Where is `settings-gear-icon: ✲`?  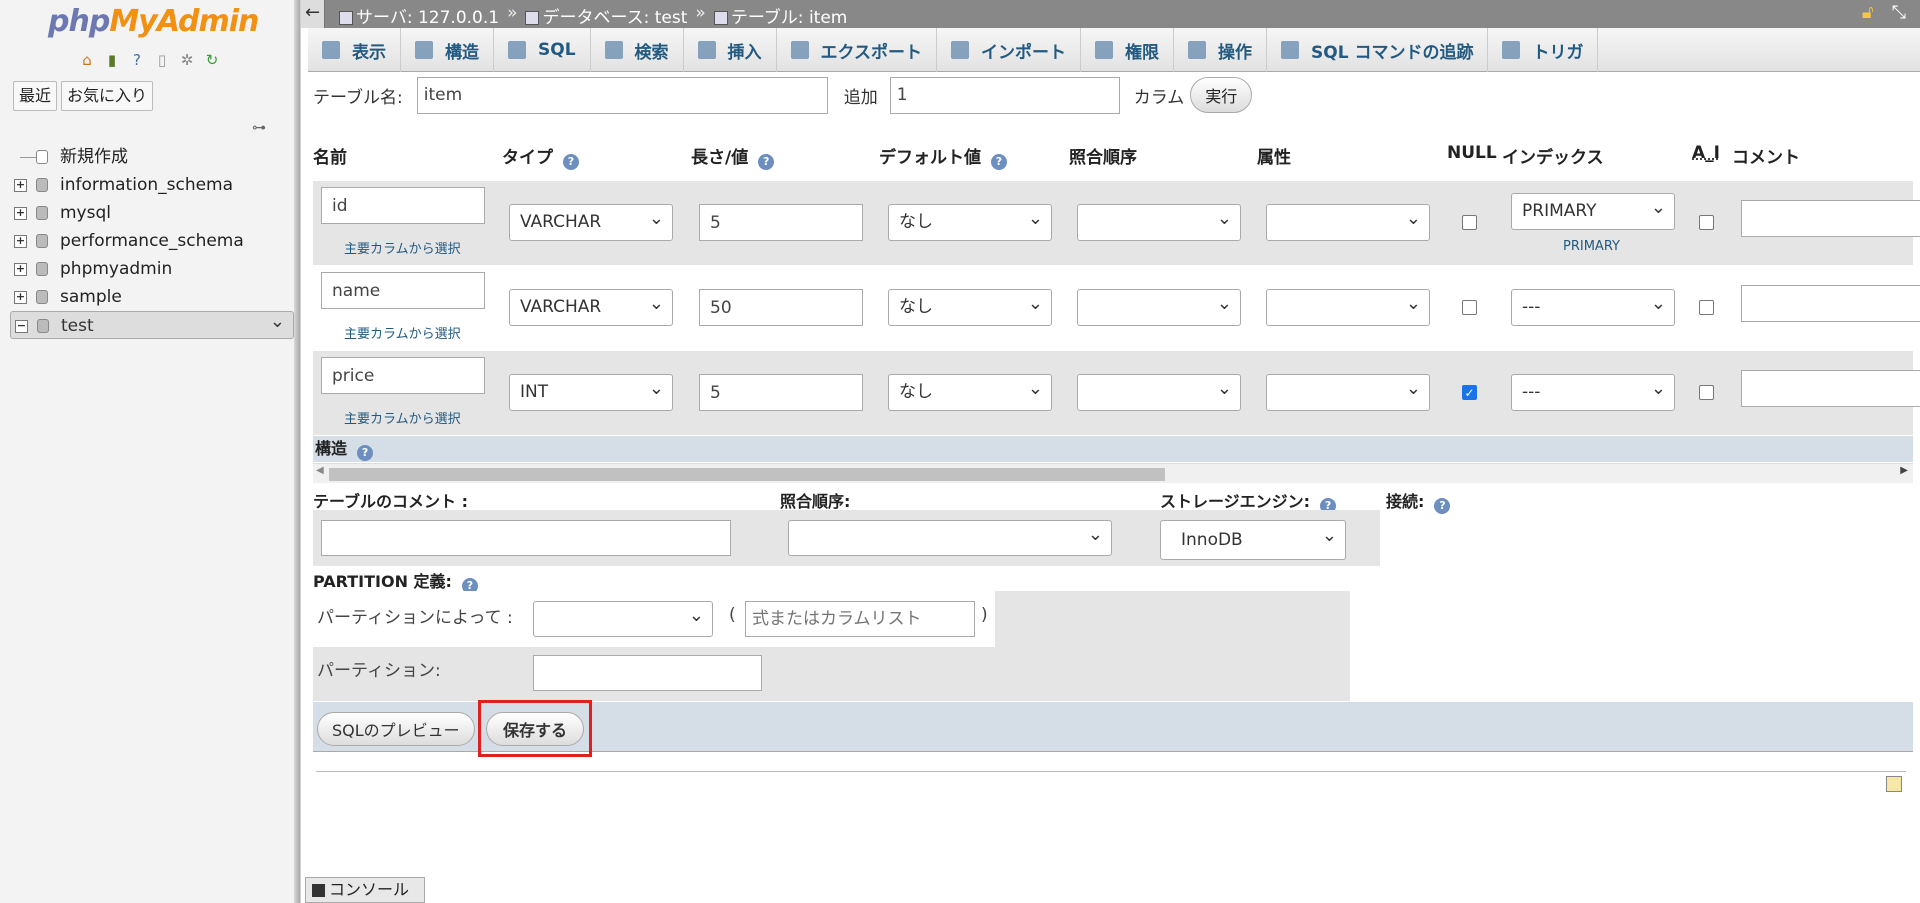 settings-gear-icon: ✲ is located at coordinates (187, 60).